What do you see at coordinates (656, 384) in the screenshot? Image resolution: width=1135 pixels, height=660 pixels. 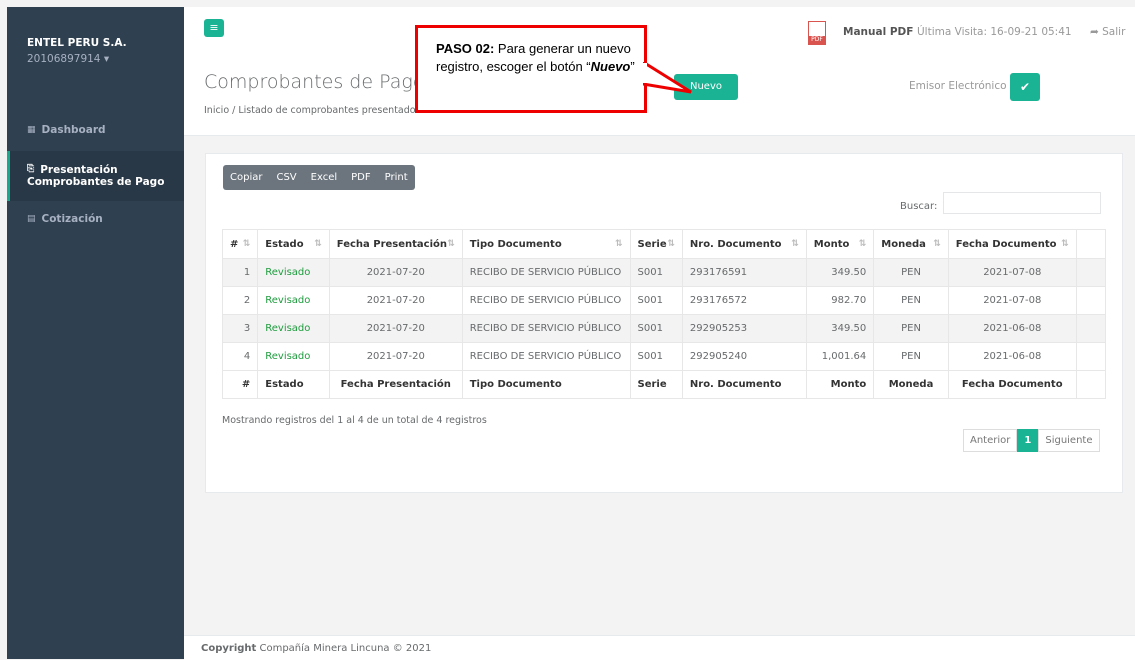 I see `footer-serie: Serie` at bounding box center [656, 384].